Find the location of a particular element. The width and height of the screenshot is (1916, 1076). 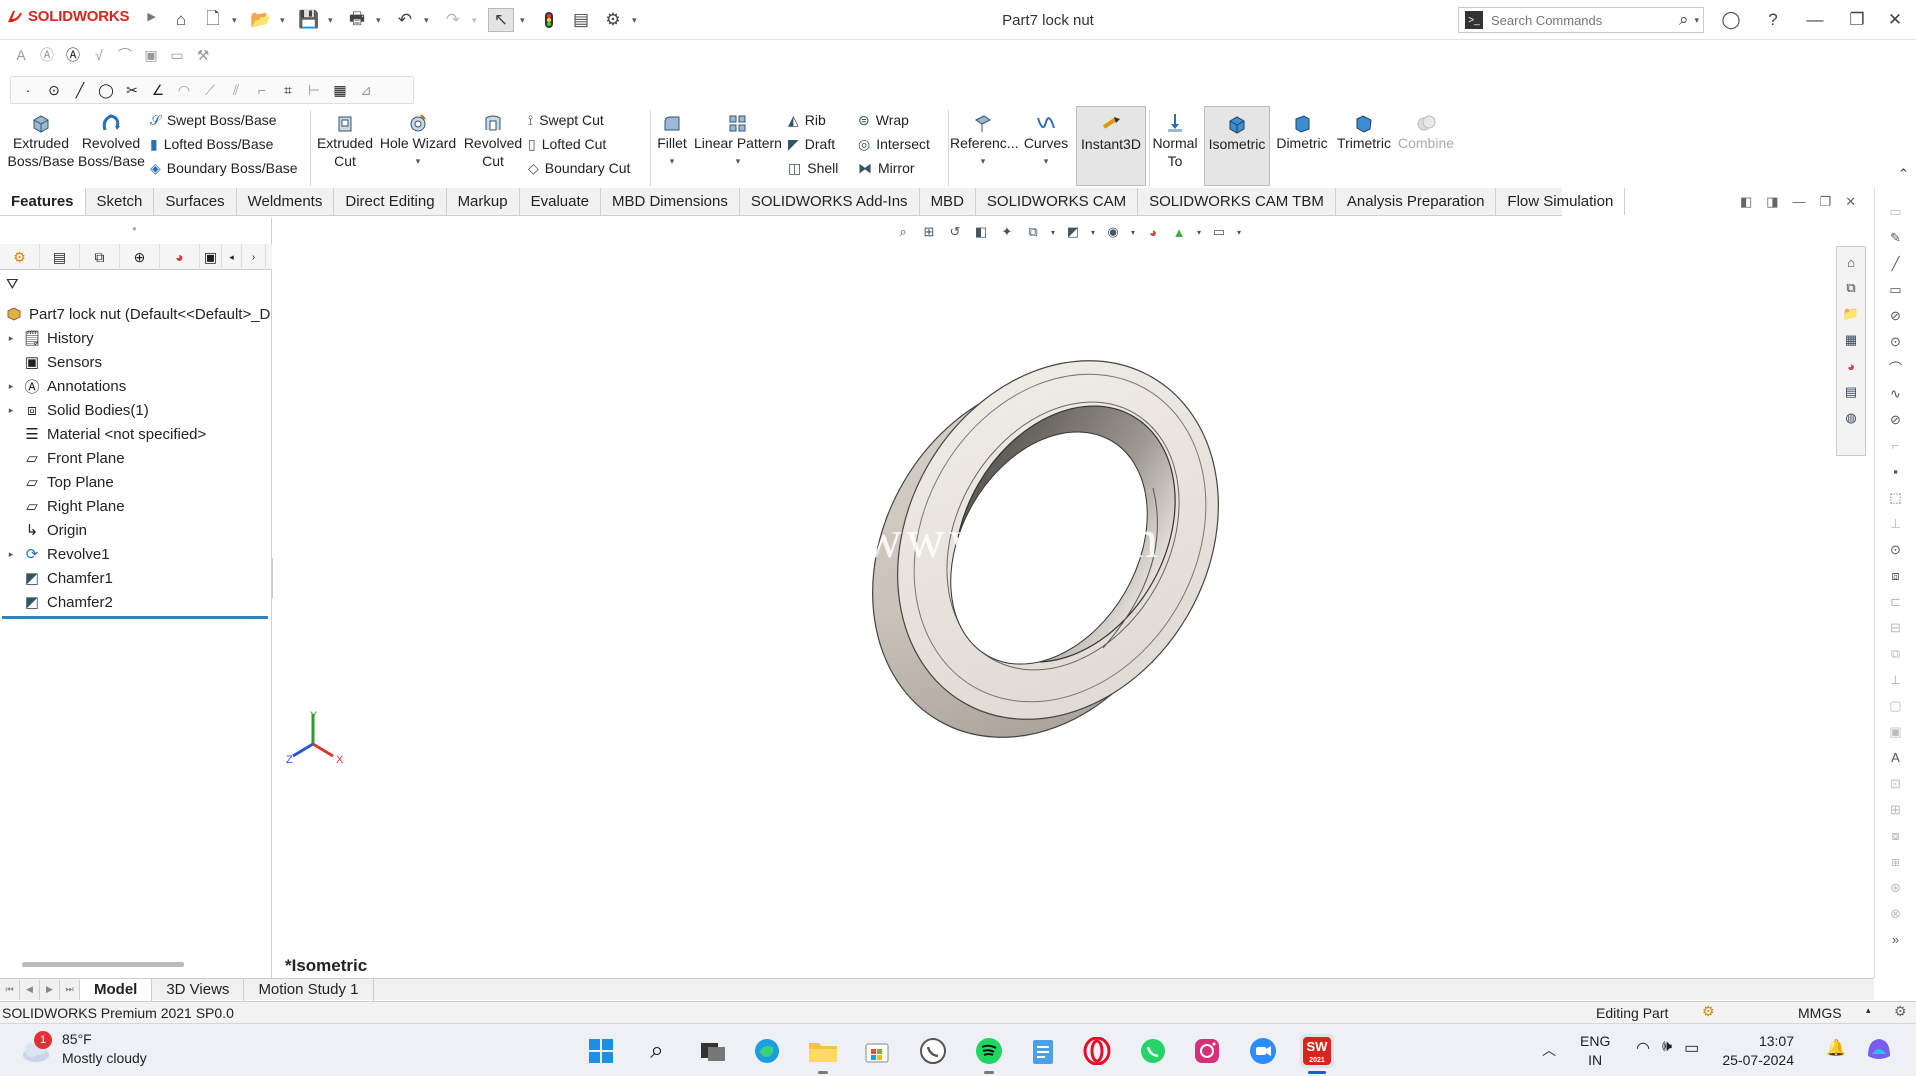

extend-icon: ⟋ is located at coordinates (210, 90).